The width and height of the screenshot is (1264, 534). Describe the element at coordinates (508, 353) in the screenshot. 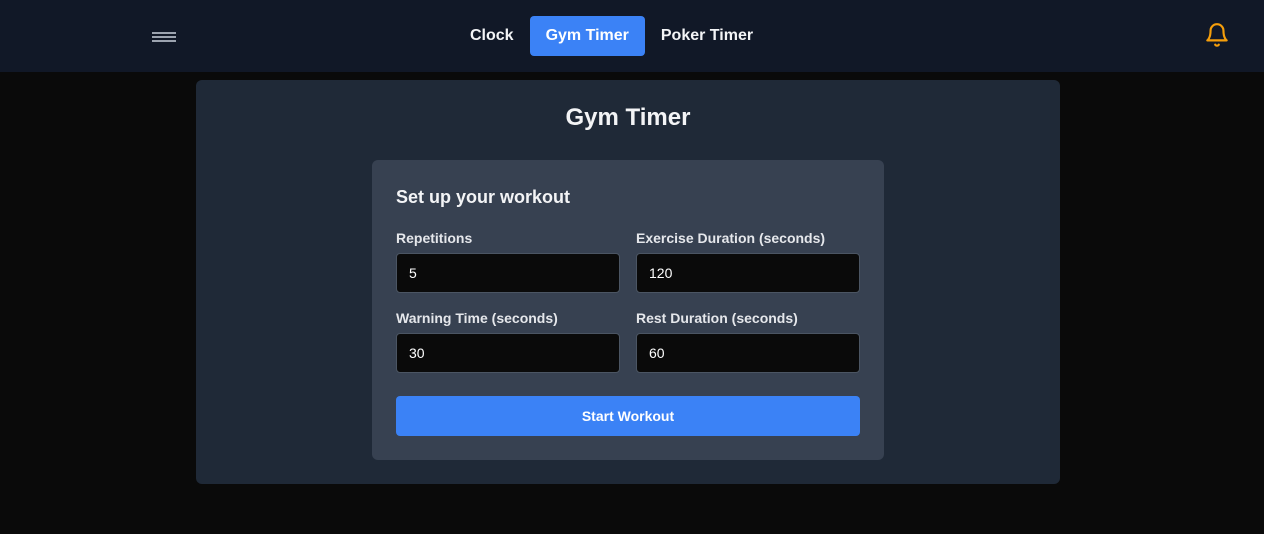

I see `warning-time-input` at that location.